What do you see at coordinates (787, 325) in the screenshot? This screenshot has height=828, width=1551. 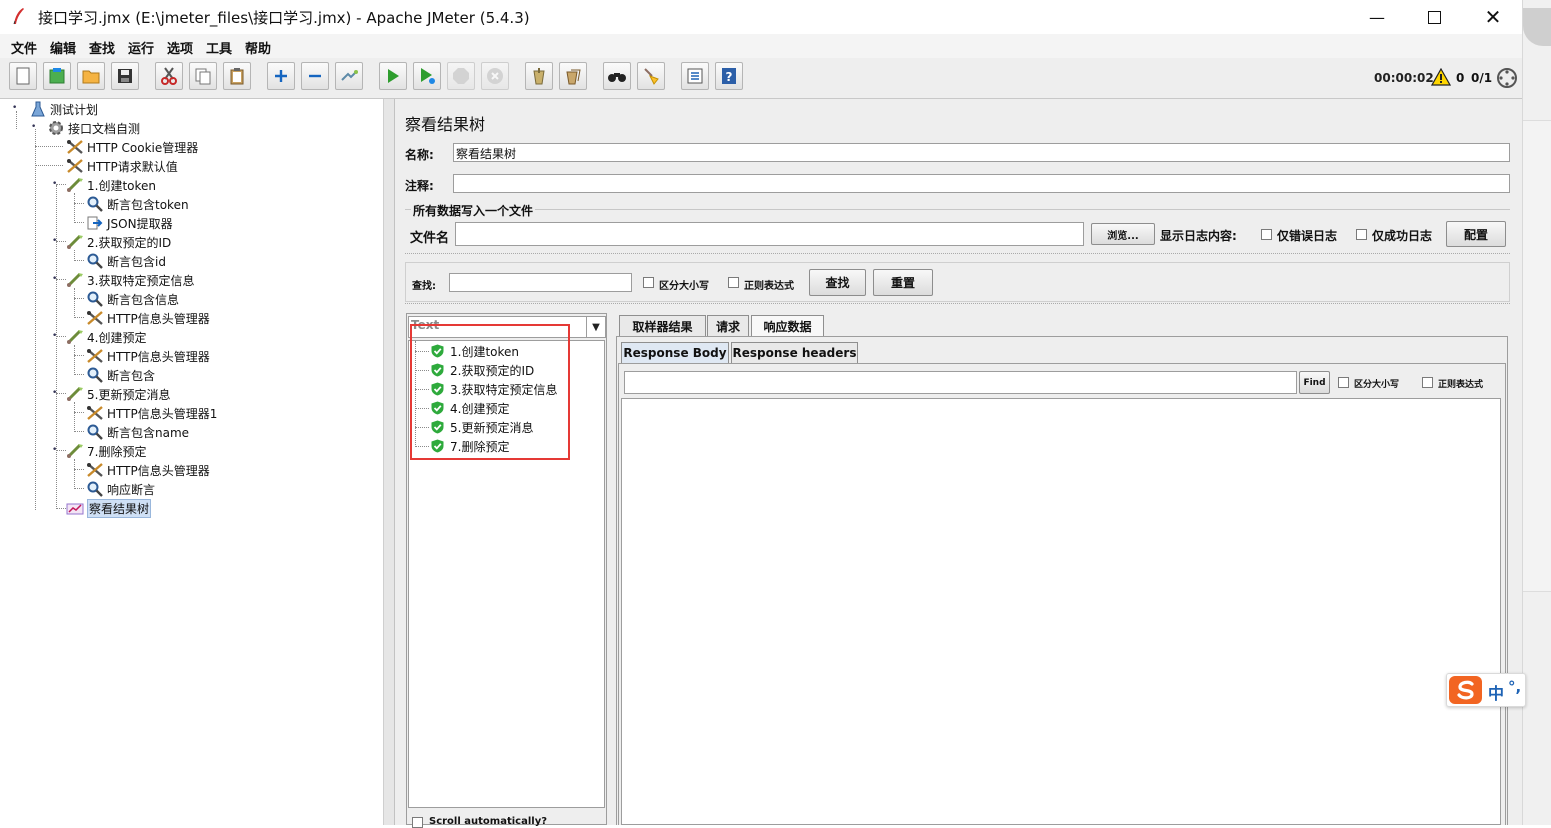 I see `tab-response-data: 响应数据` at bounding box center [787, 325].